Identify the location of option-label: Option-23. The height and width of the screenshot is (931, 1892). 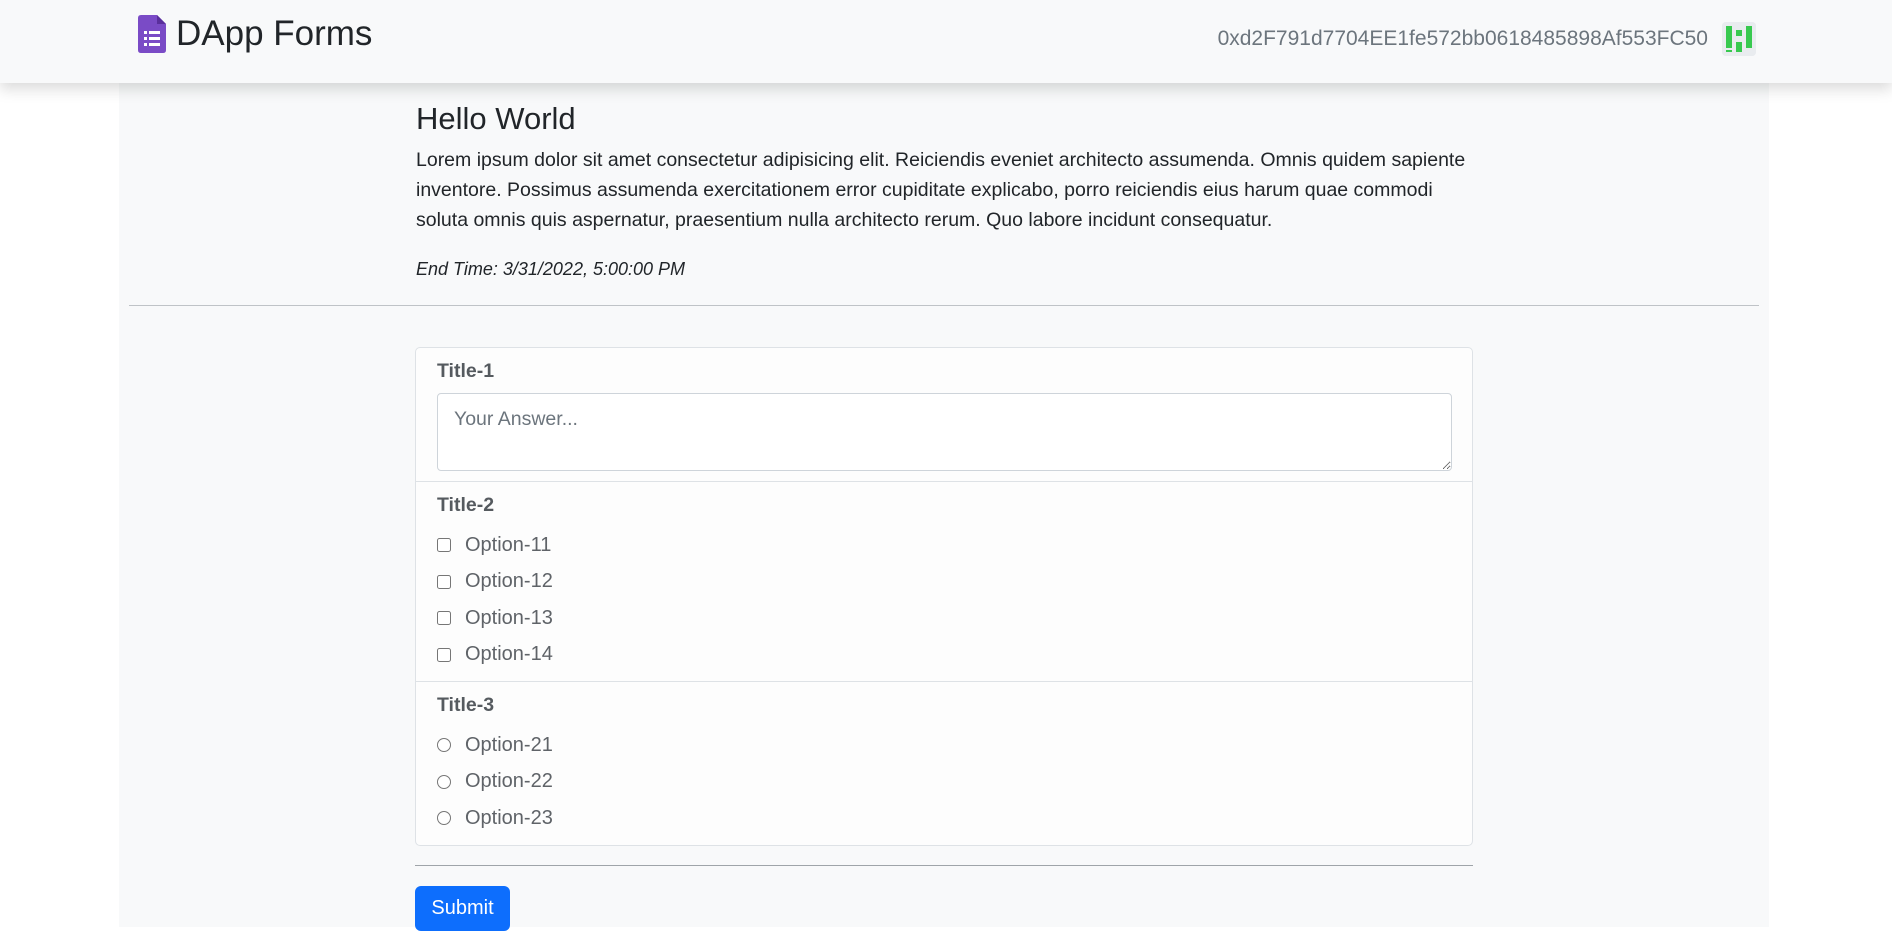
(509, 817).